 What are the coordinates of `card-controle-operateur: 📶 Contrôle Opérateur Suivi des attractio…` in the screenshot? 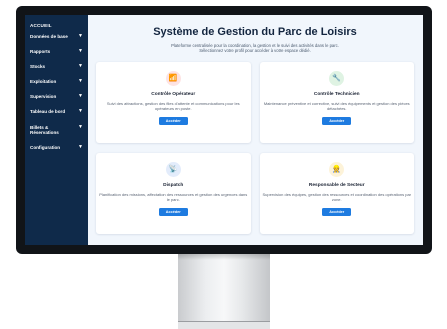 It's located at (173, 102).